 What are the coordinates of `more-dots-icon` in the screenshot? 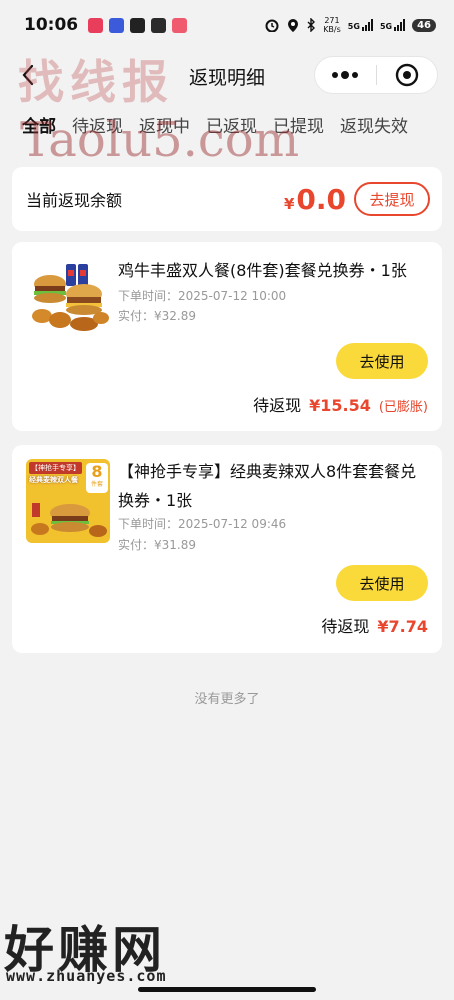 It's located at (345, 75).